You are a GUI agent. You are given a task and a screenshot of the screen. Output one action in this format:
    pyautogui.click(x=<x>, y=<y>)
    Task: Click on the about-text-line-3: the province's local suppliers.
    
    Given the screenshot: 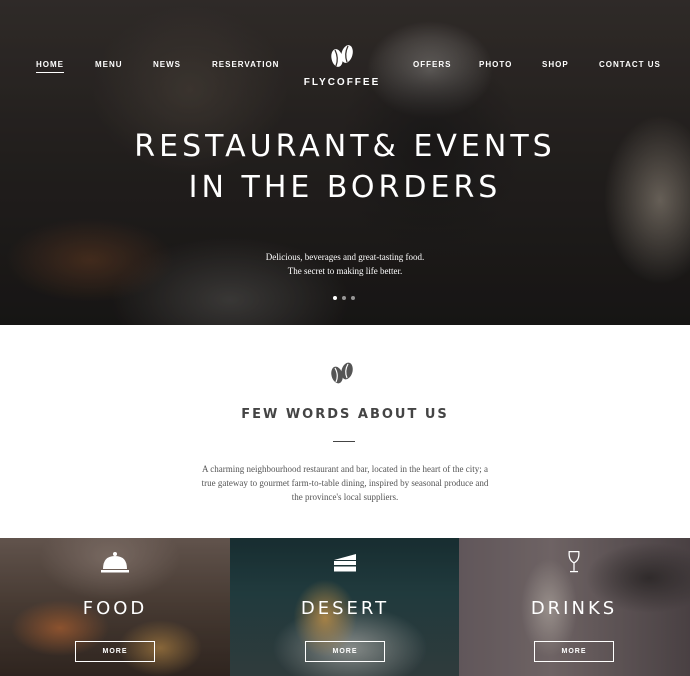 What is the action you would take?
    pyautogui.click(x=345, y=497)
    